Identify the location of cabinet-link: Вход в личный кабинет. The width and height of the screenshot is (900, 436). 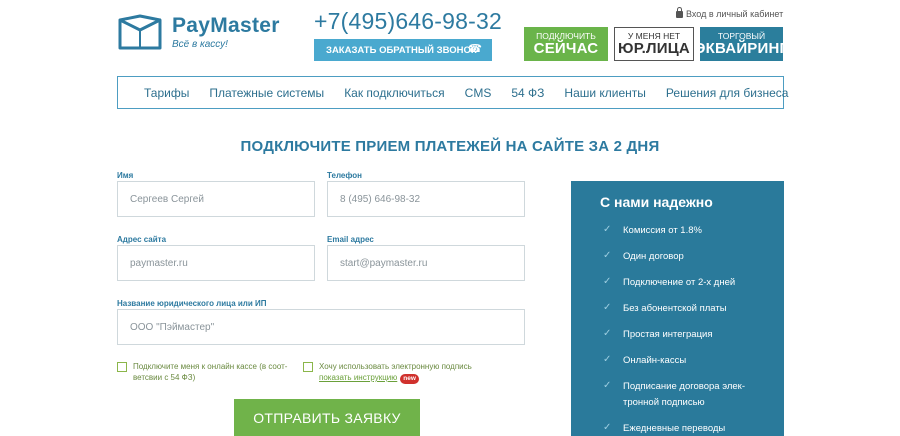
(730, 12).